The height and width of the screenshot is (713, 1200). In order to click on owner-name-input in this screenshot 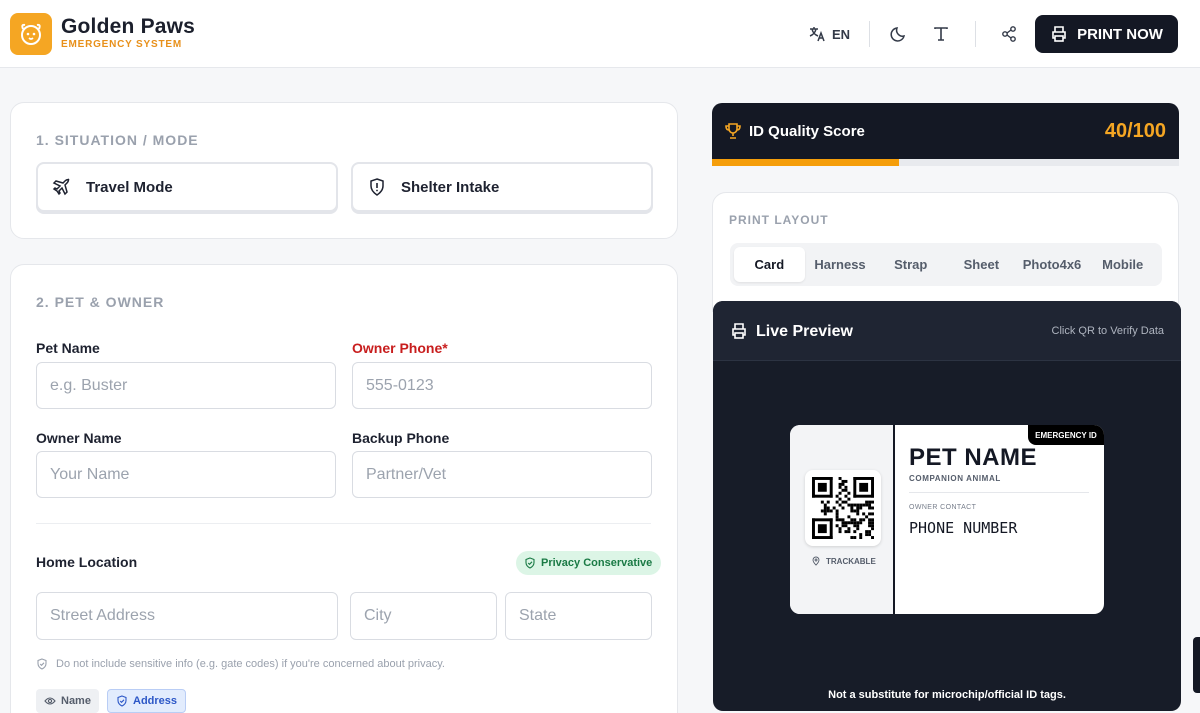, I will do `click(186, 474)`.